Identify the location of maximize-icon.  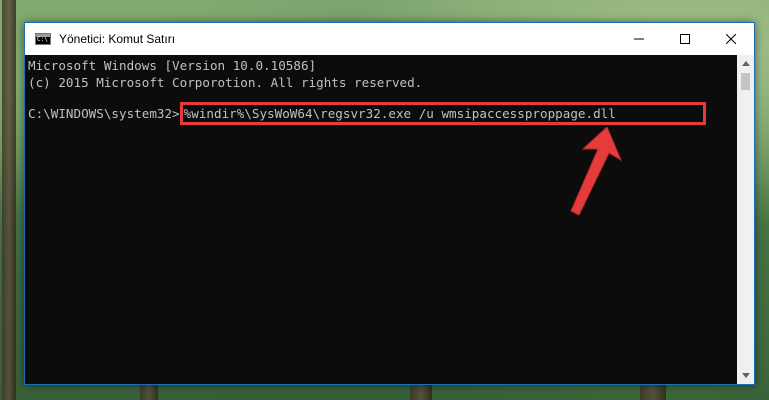
(685, 39).